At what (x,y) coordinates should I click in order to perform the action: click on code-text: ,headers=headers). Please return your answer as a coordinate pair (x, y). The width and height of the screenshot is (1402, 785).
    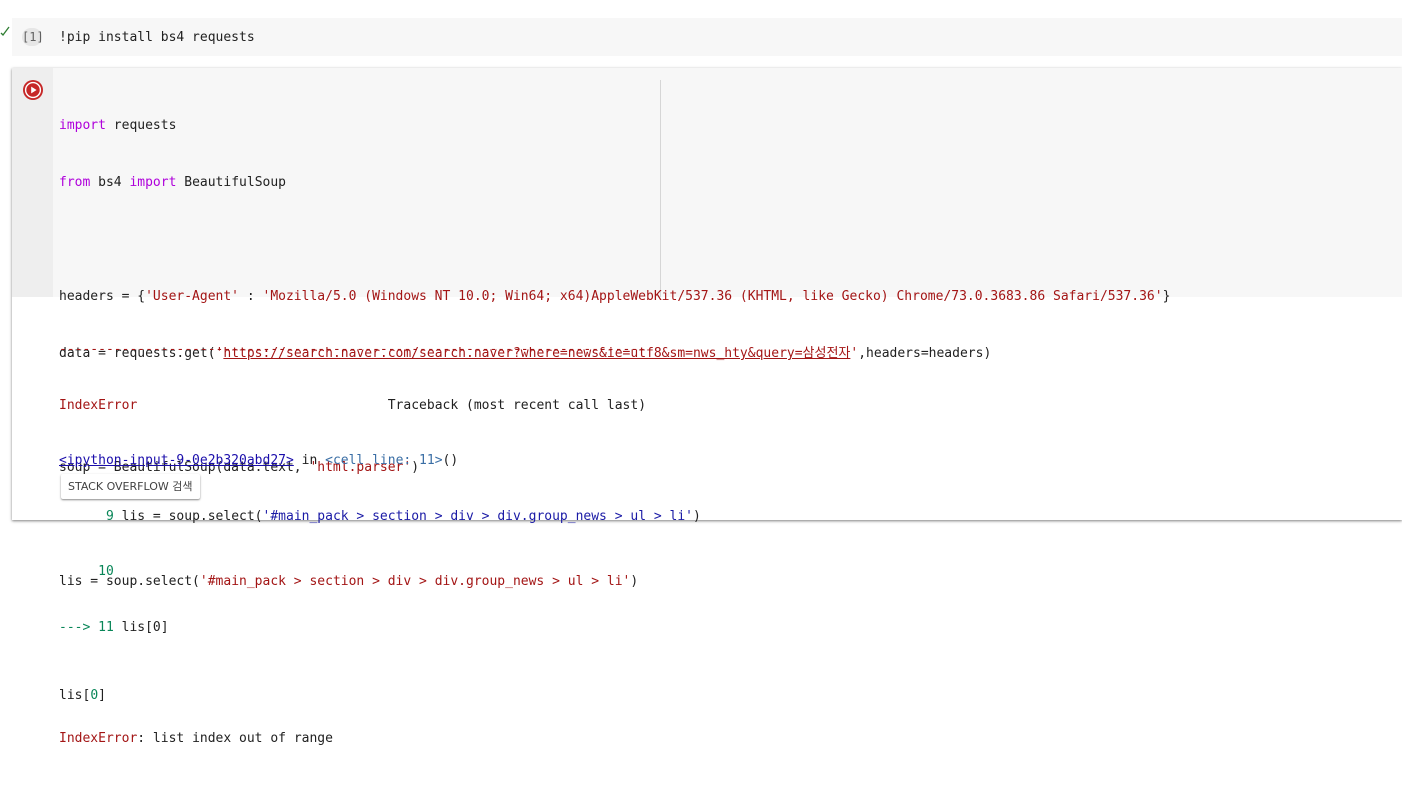
    Looking at the image, I should click on (925, 353).